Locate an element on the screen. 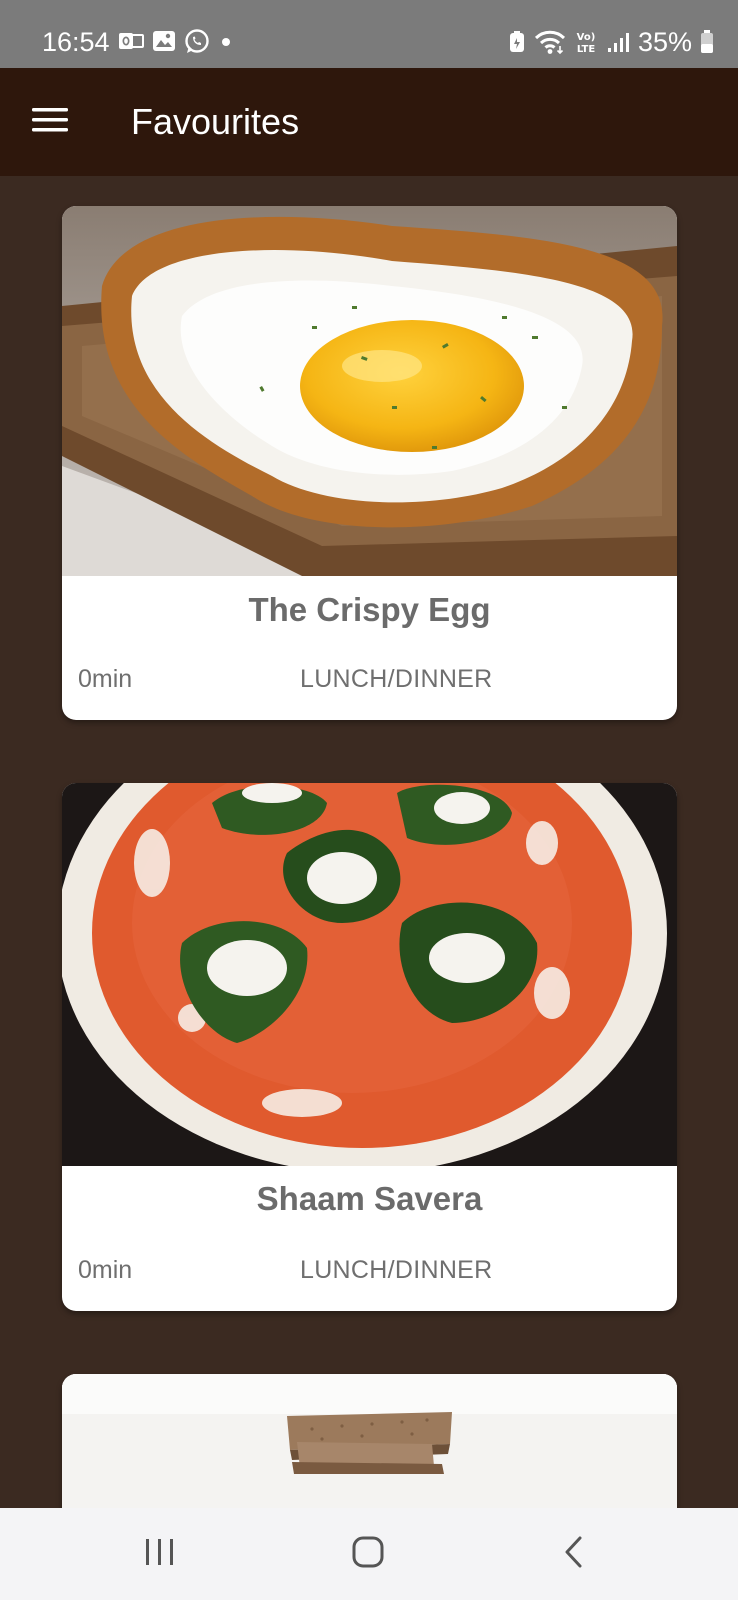 Image resolution: width=738 pixels, height=1600 pixels. status-system-icons: Vo) LTE 35% is located at coordinates (611, 42).